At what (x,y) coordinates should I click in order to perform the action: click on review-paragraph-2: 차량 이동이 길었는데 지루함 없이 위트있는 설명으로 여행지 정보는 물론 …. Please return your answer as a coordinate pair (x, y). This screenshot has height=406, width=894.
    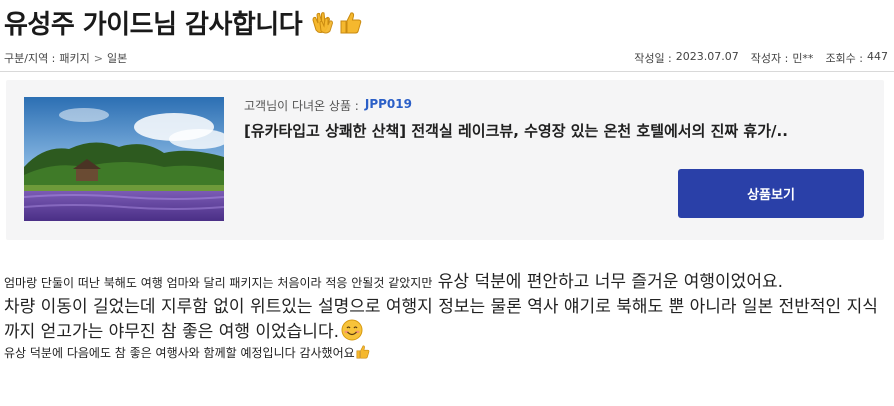
    Looking at the image, I should click on (446, 319).